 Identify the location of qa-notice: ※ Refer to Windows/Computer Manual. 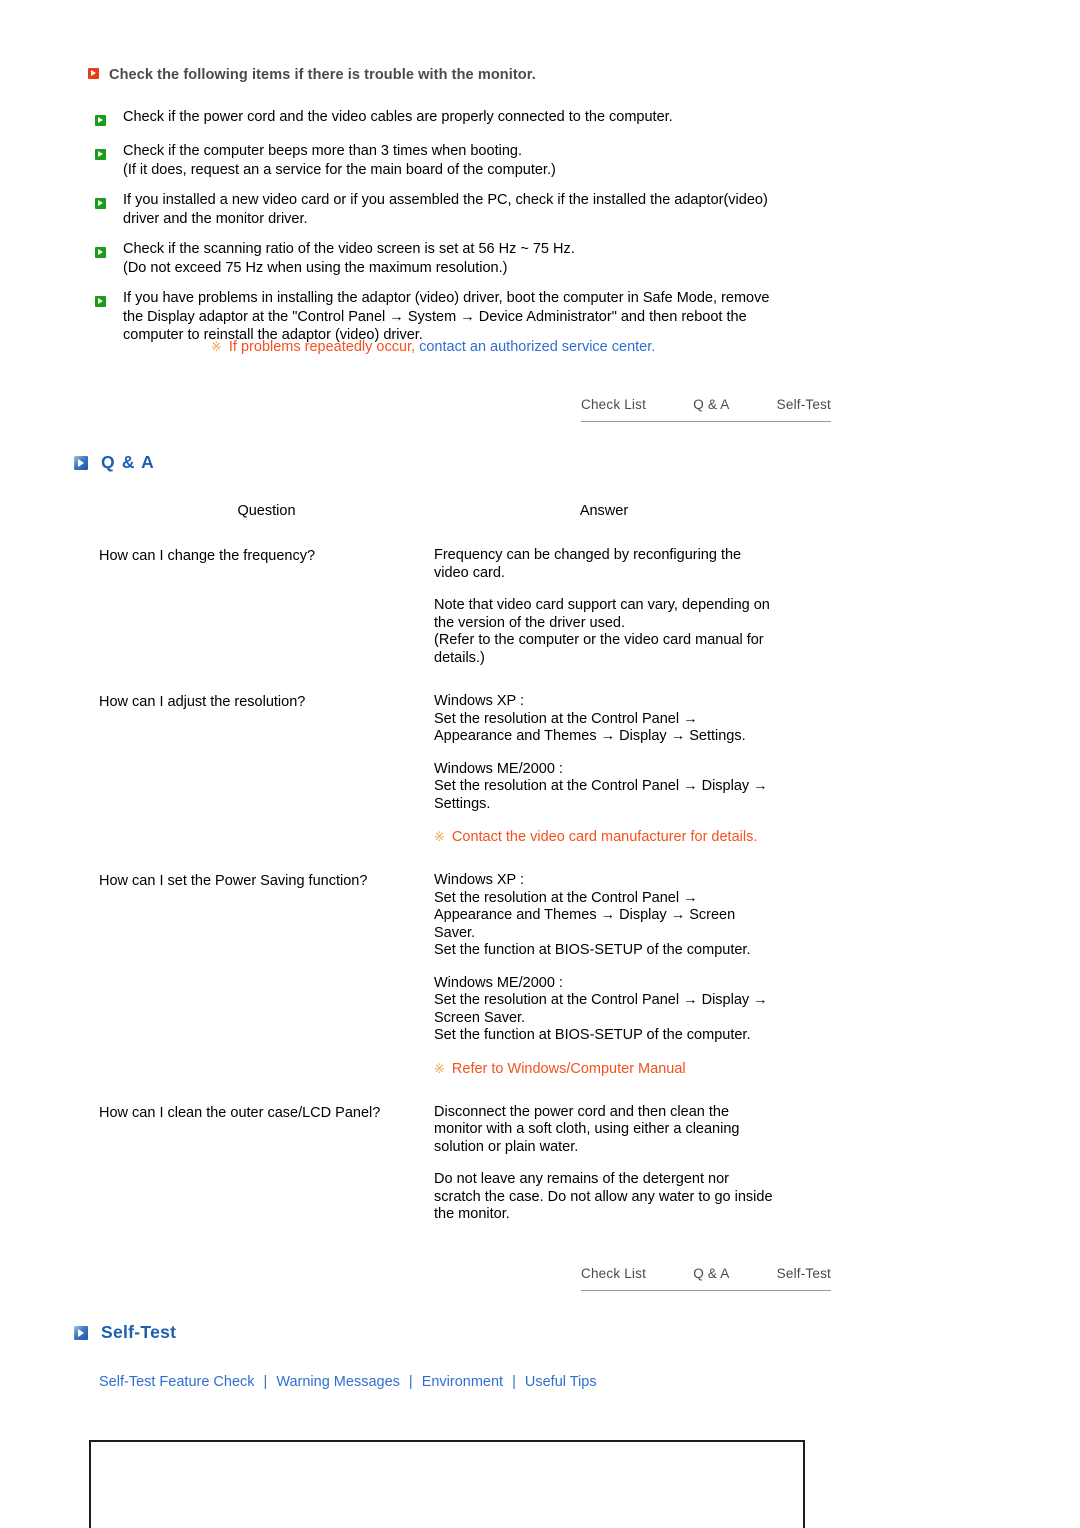
(636, 1069).